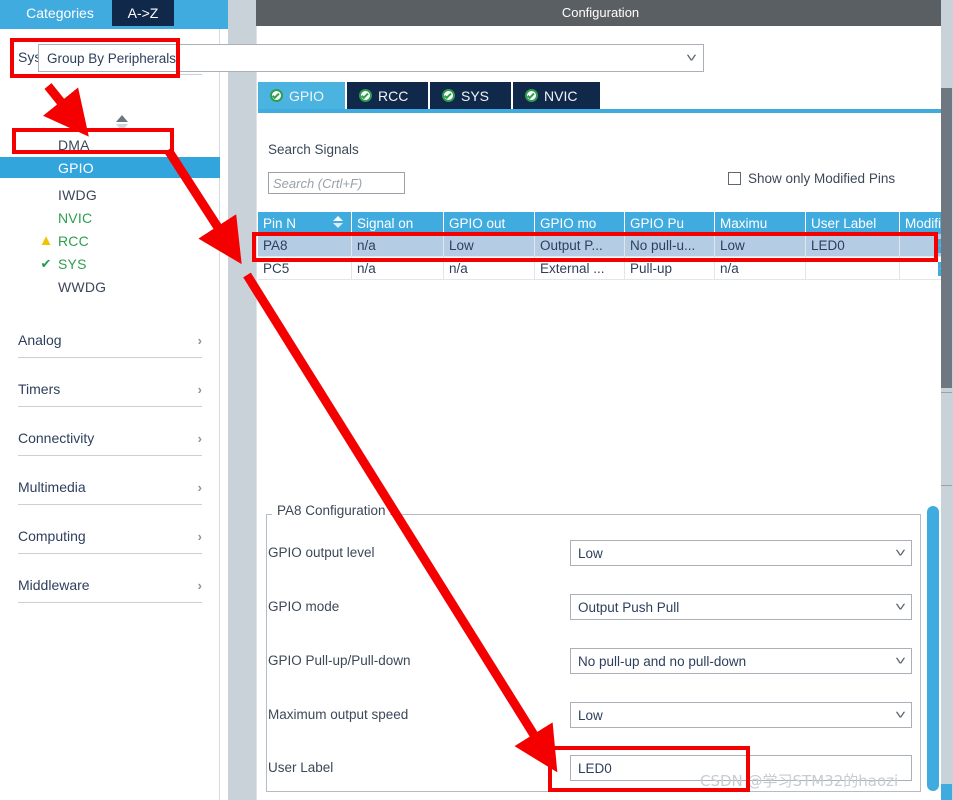 The height and width of the screenshot is (800, 953). Describe the element at coordinates (52, 536) in the screenshot. I see `category-label: Computing` at that location.